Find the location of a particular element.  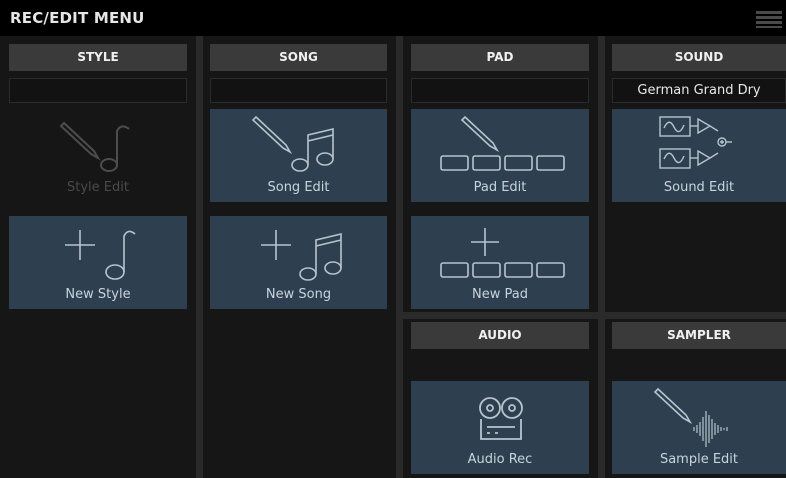

new-song-label: New Song is located at coordinates (298, 294).